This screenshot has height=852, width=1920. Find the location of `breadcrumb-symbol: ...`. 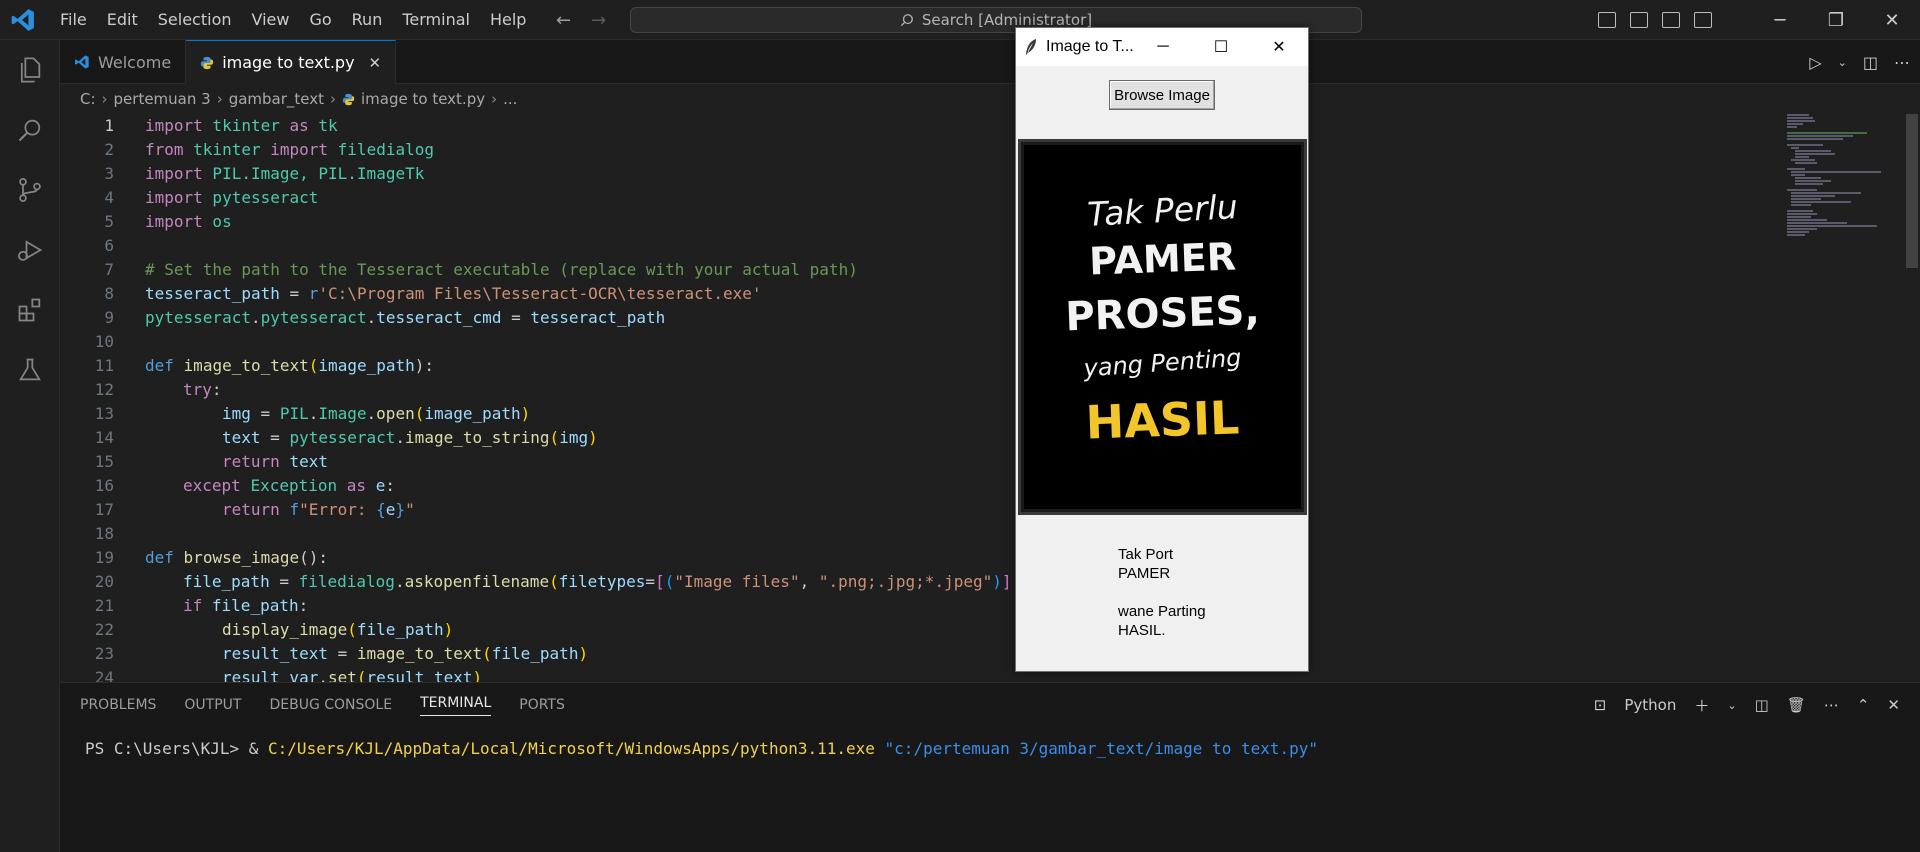

breadcrumb-symbol: ... is located at coordinates (510, 99).